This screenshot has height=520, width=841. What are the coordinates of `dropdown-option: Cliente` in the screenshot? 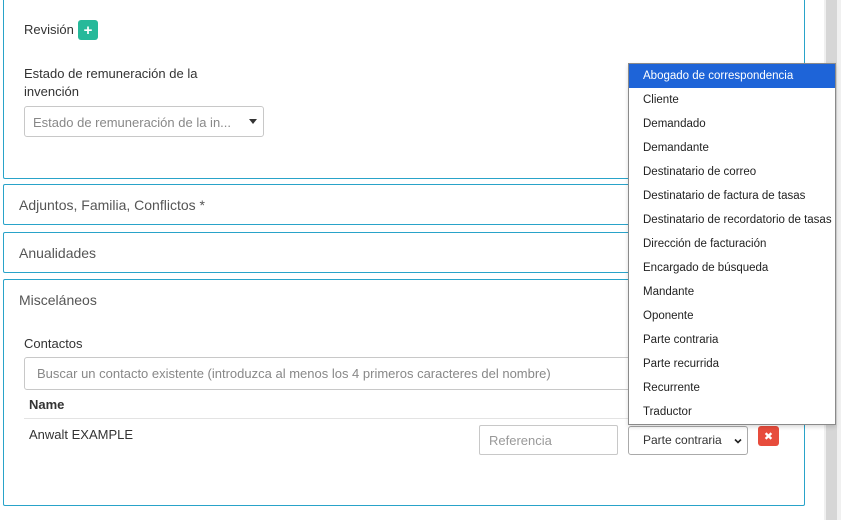 It's located at (732, 100).